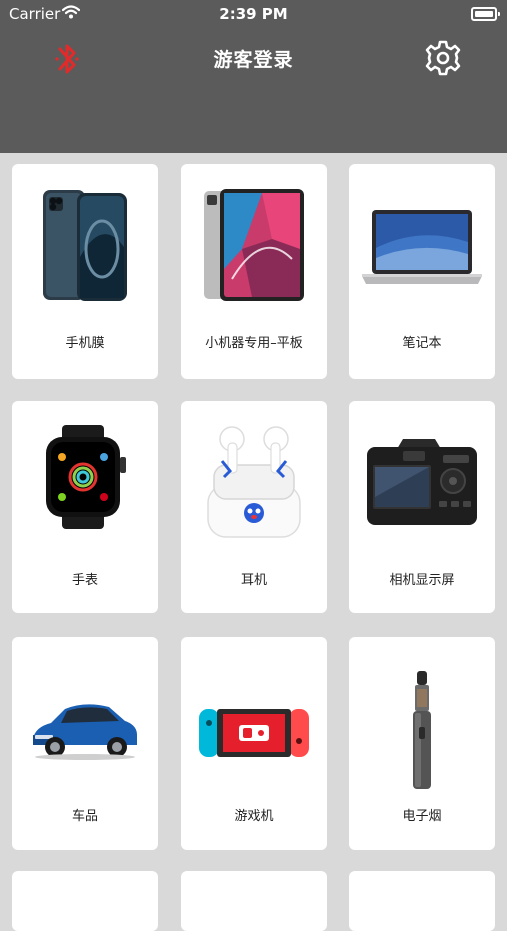 The width and height of the screenshot is (507, 931). What do you see at coordinates (422, 482) in the screenshot?
I see `camera-image` at bounding box center [422, 482].